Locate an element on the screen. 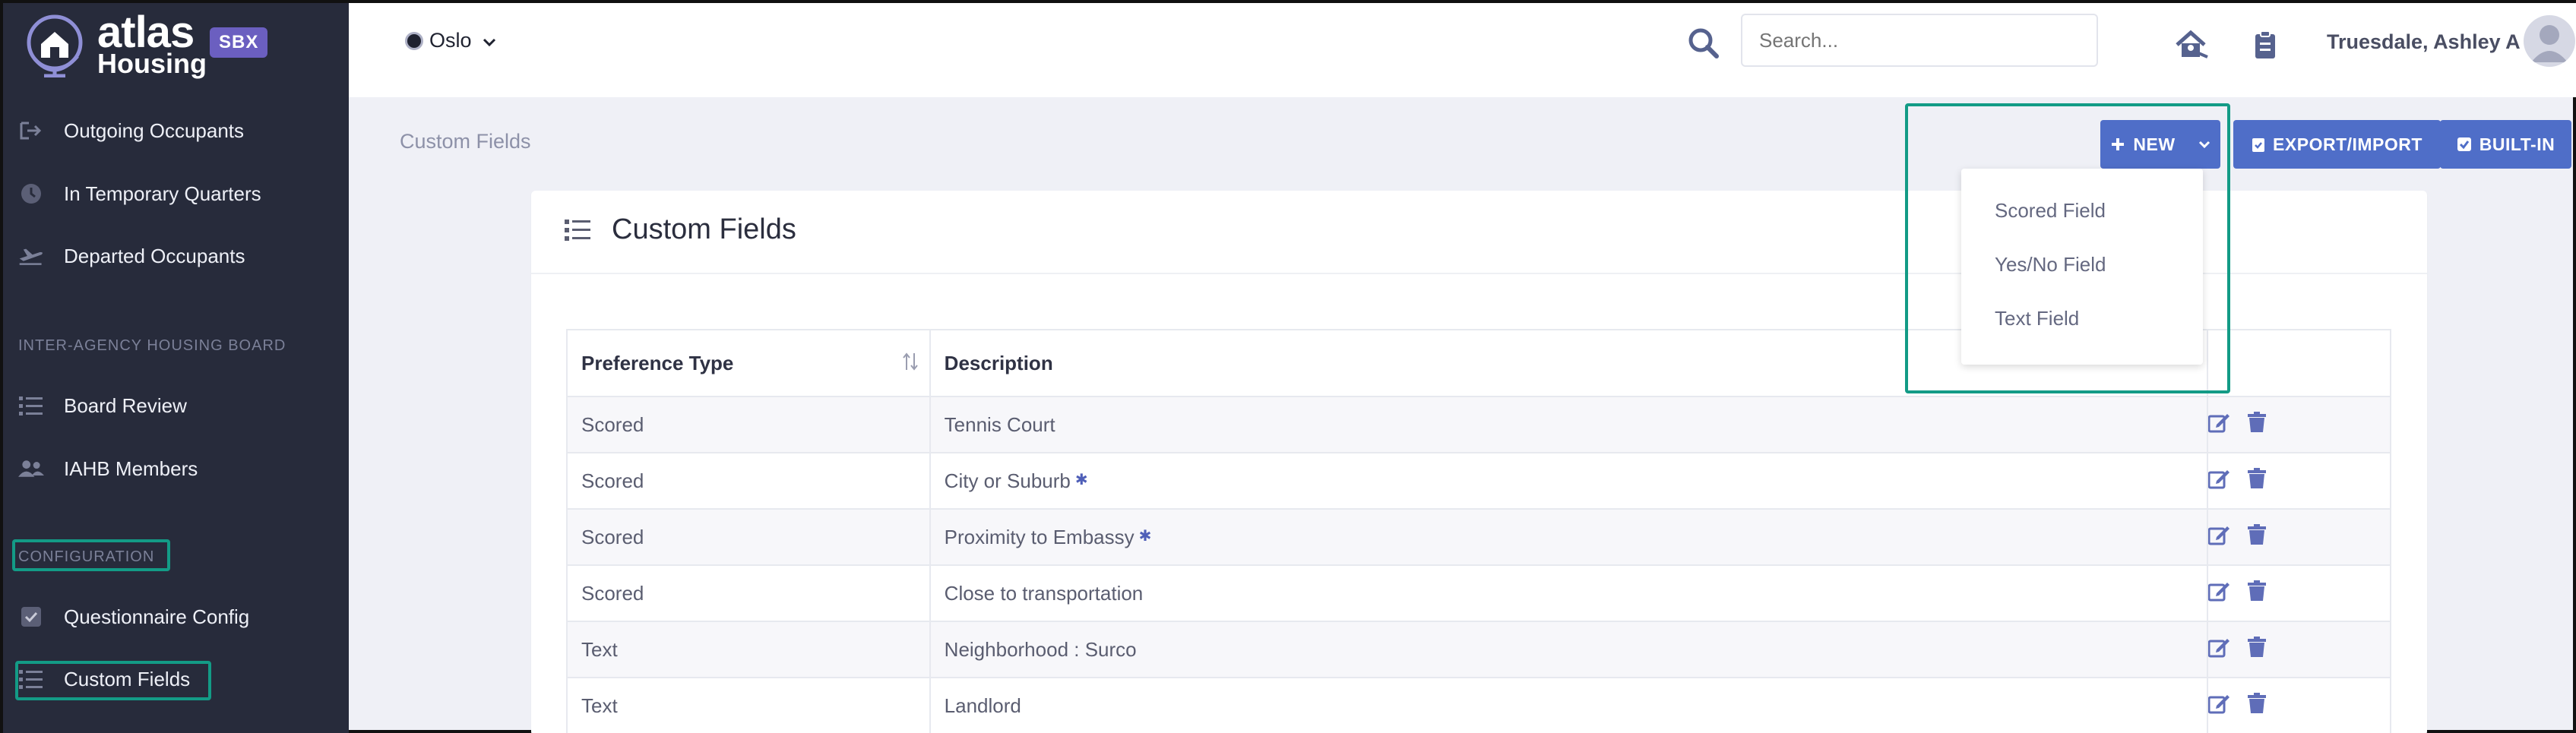 The height and width of the screenshot is (733, 2576). menu-item-scored-field: Scored Field is located at coordinates (2050, 211).